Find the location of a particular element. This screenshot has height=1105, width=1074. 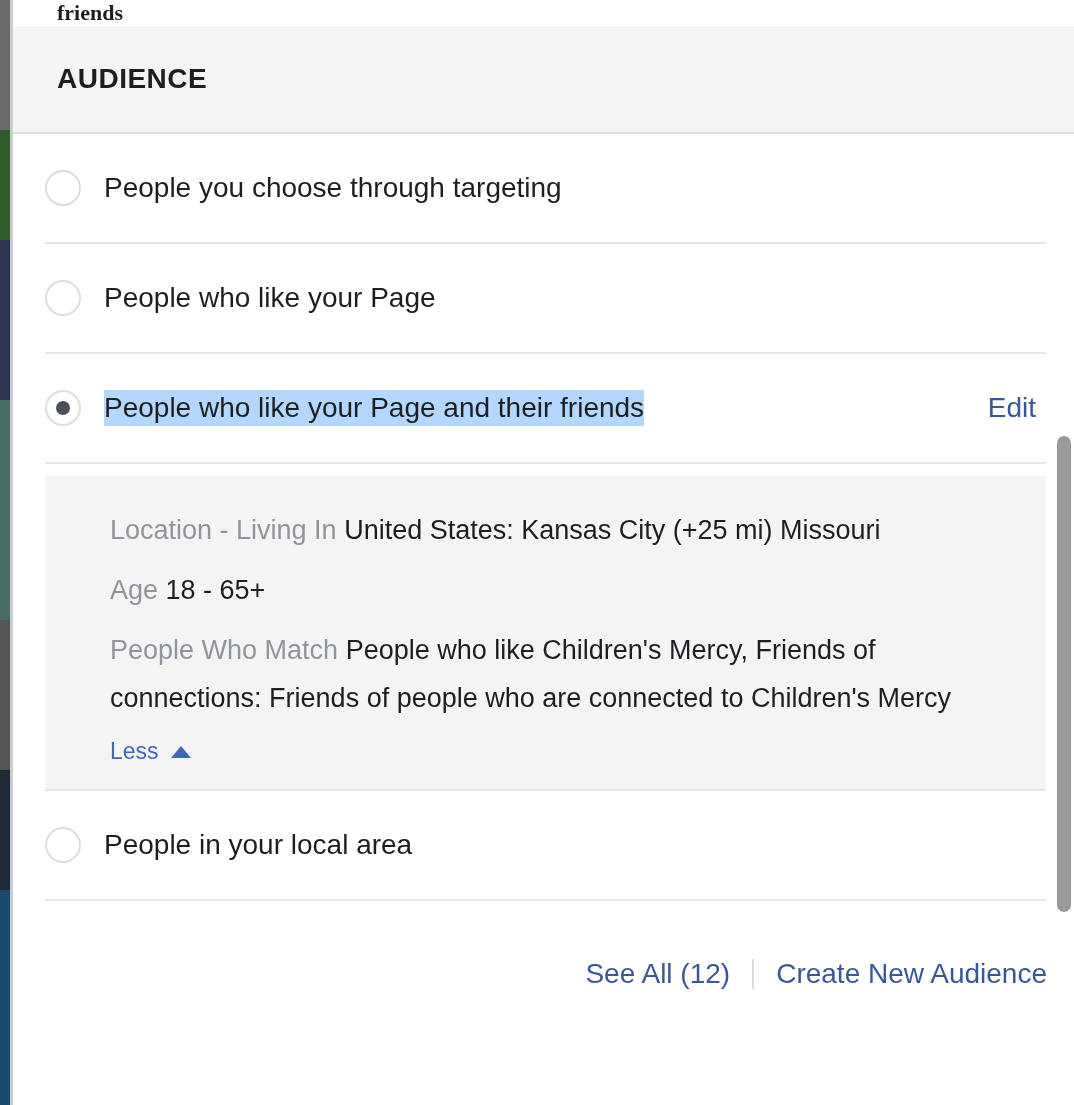

footer-link: Create New Audience is located at coordinates (911, 974).